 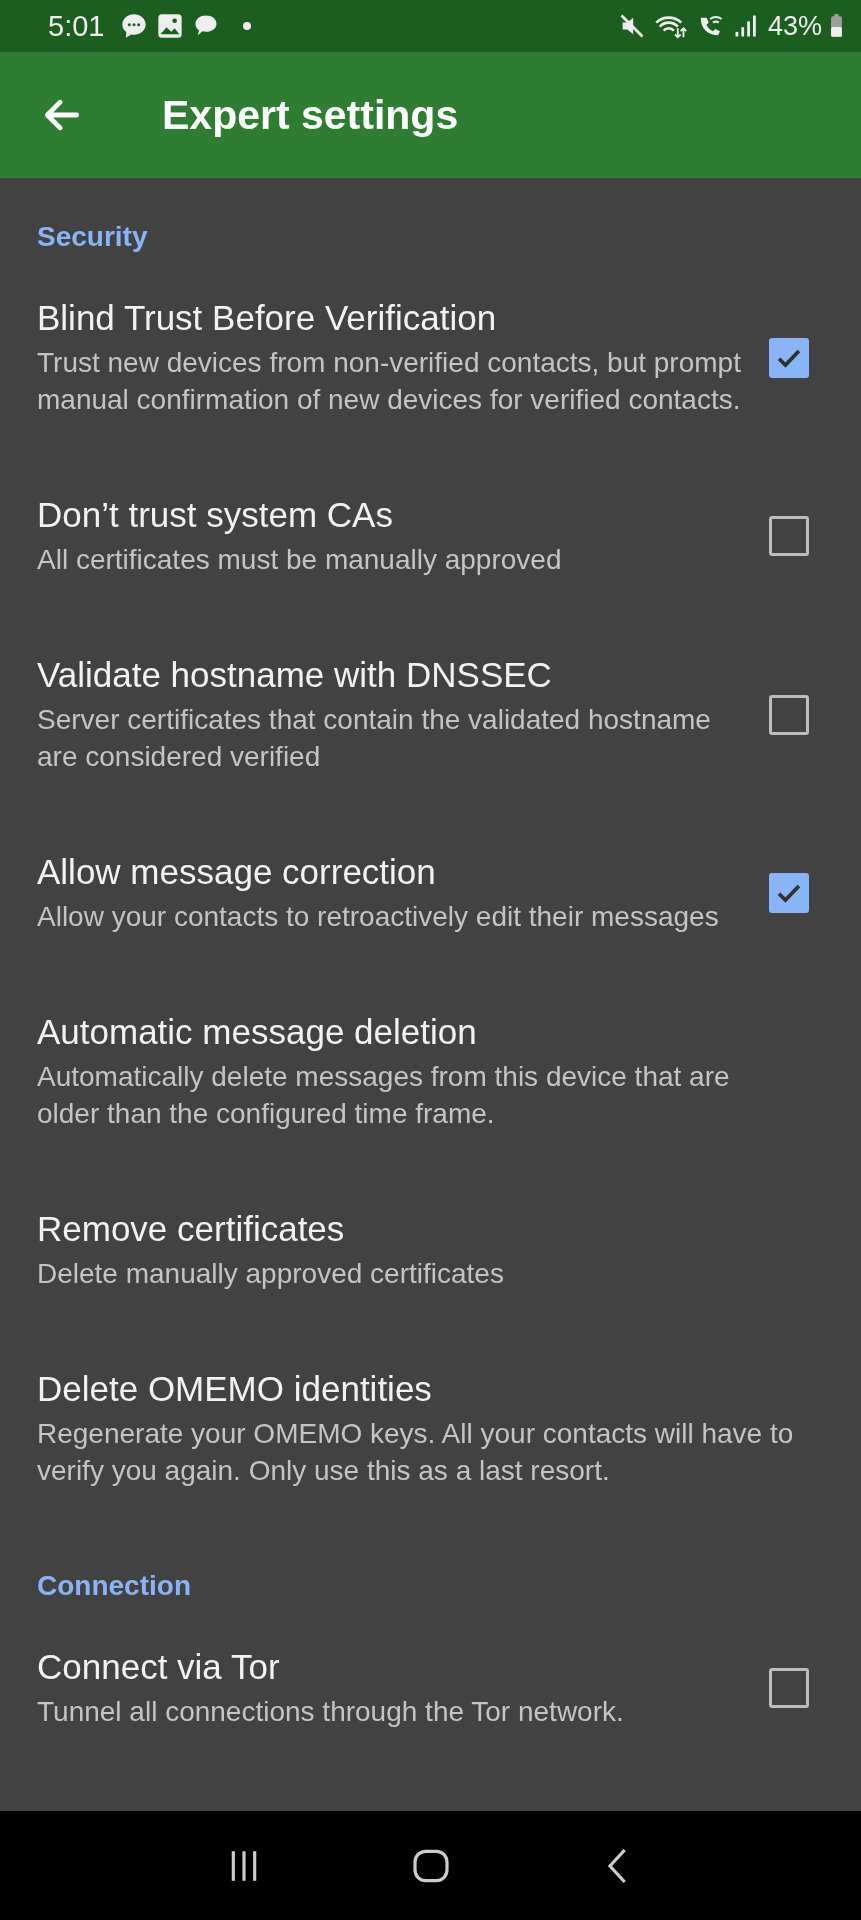 What do you see at coordinates (237, 872) in the screenshot?
I see `preference-title: Allow message correction` at bounding box center [237, 872].